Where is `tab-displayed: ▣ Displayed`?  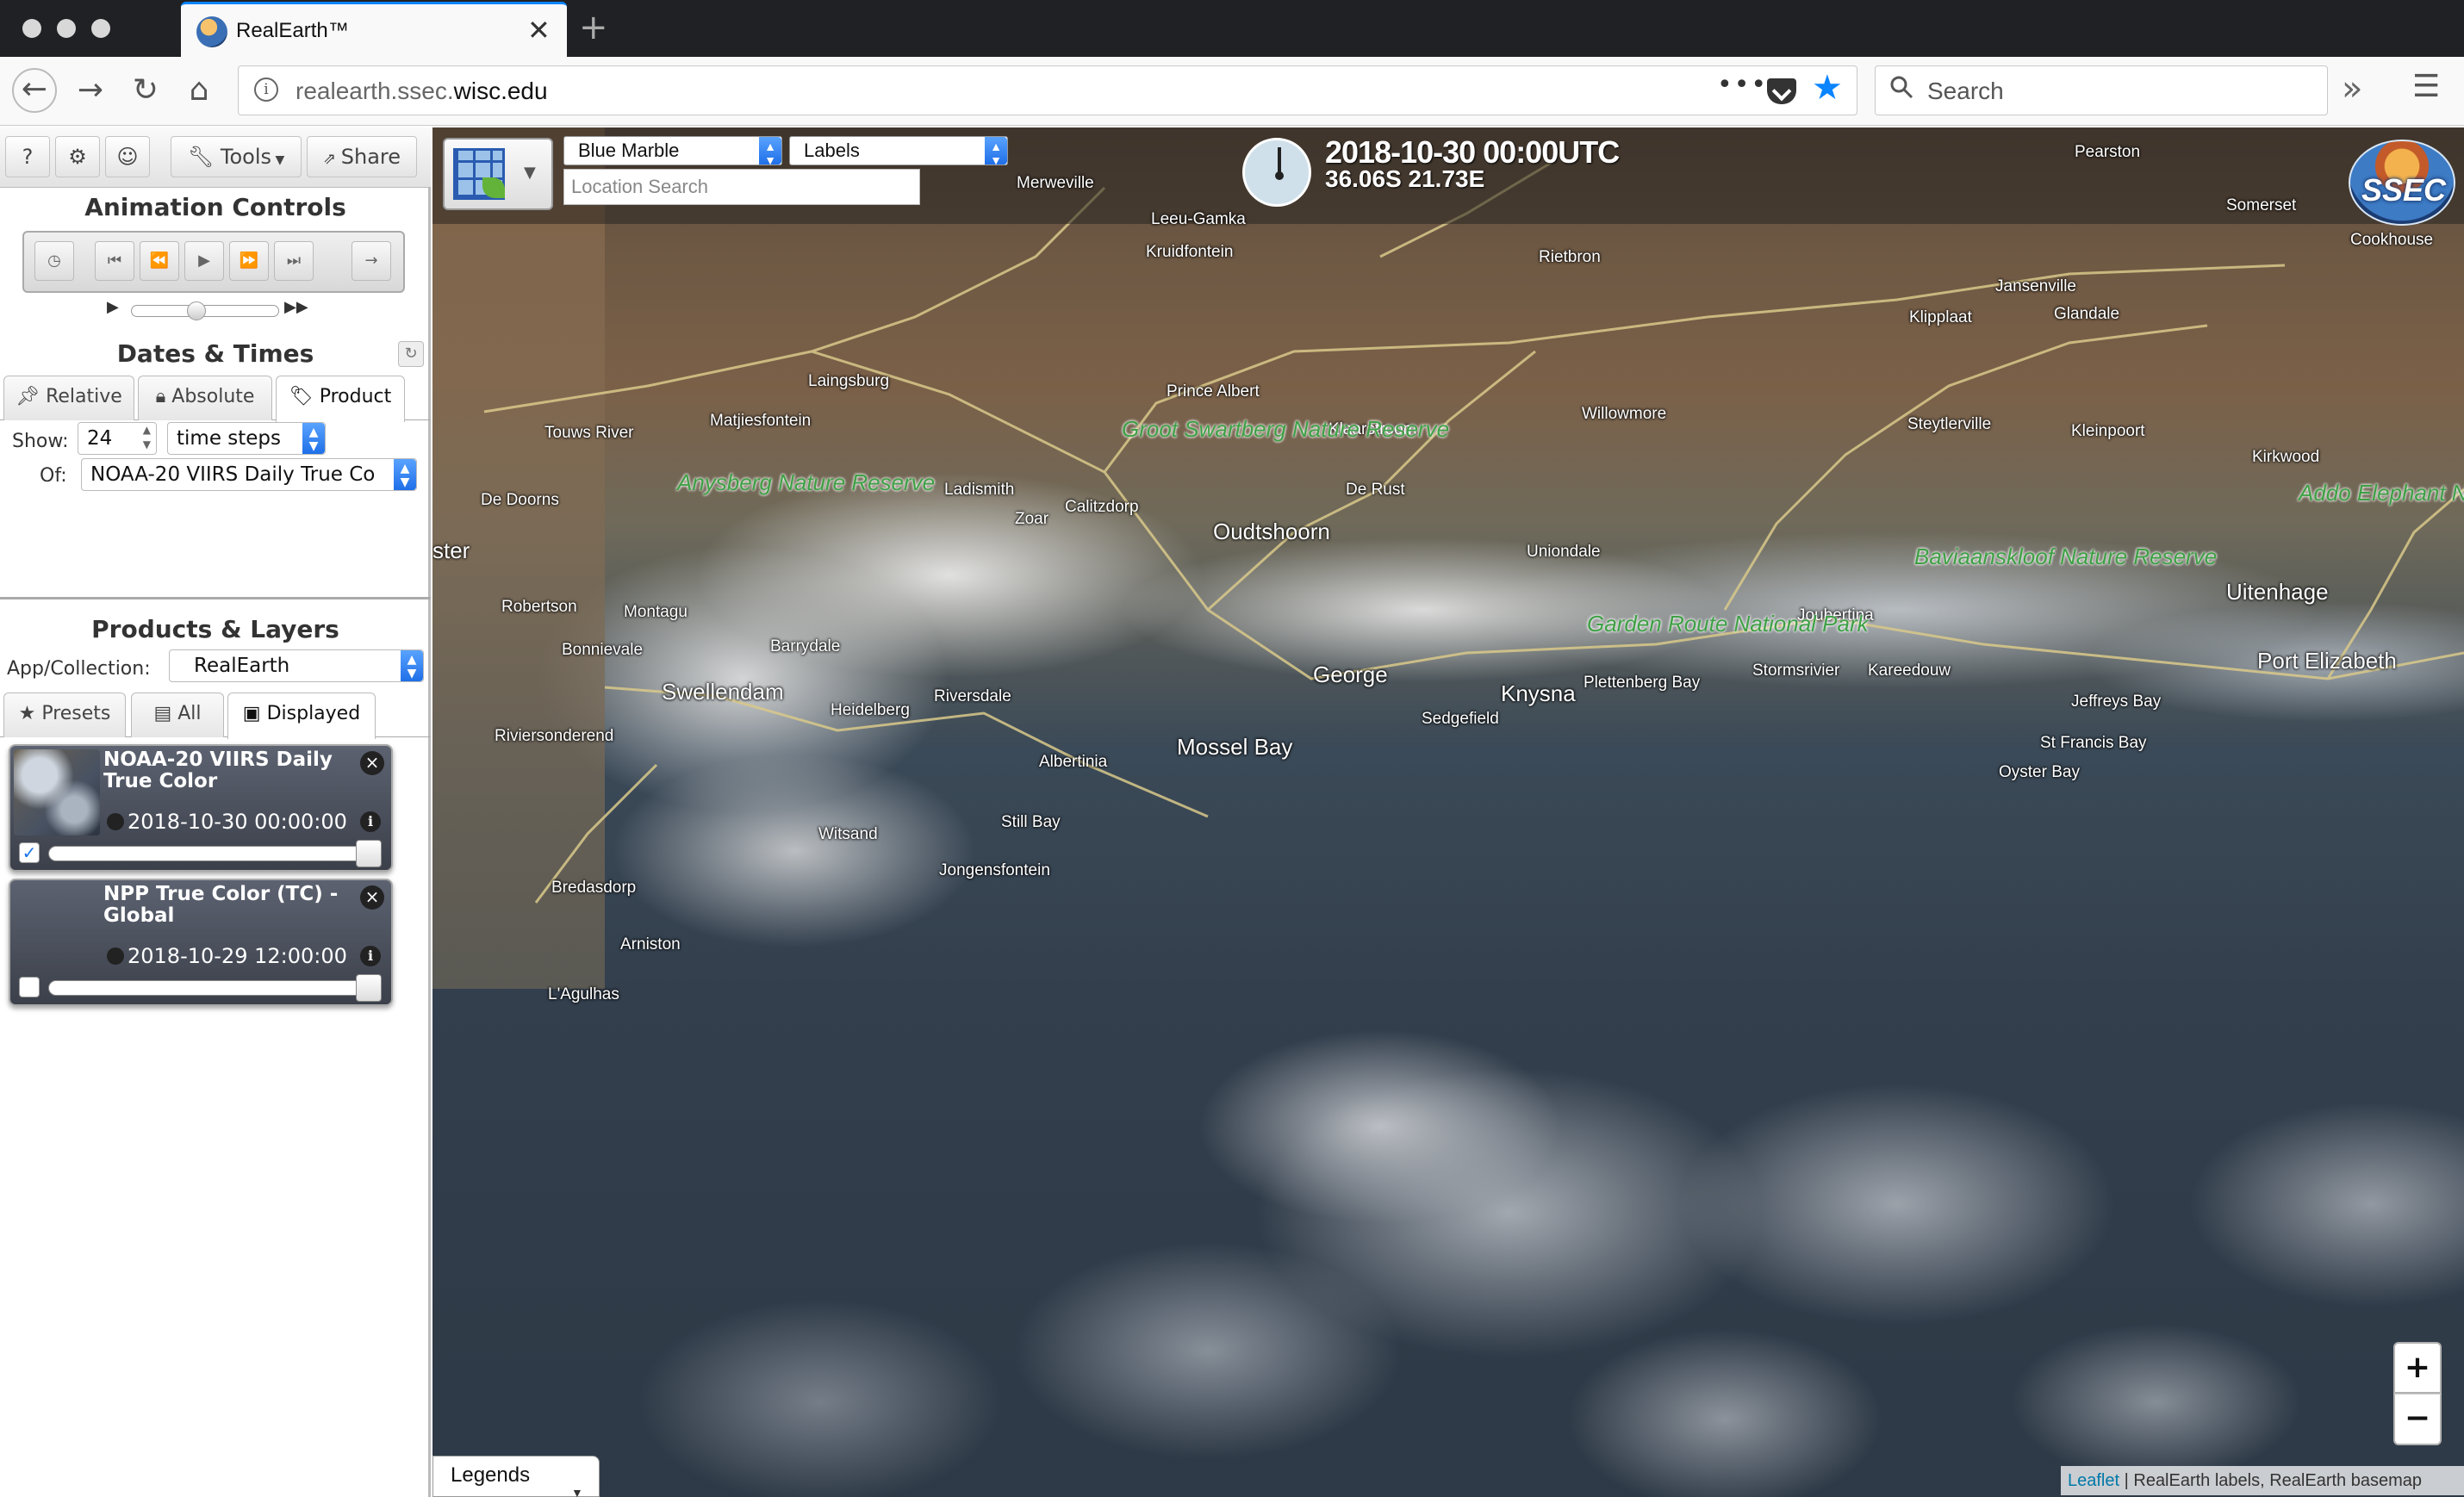
tab-displayed: ▣ Displayed is located at coordinates (302, 716).